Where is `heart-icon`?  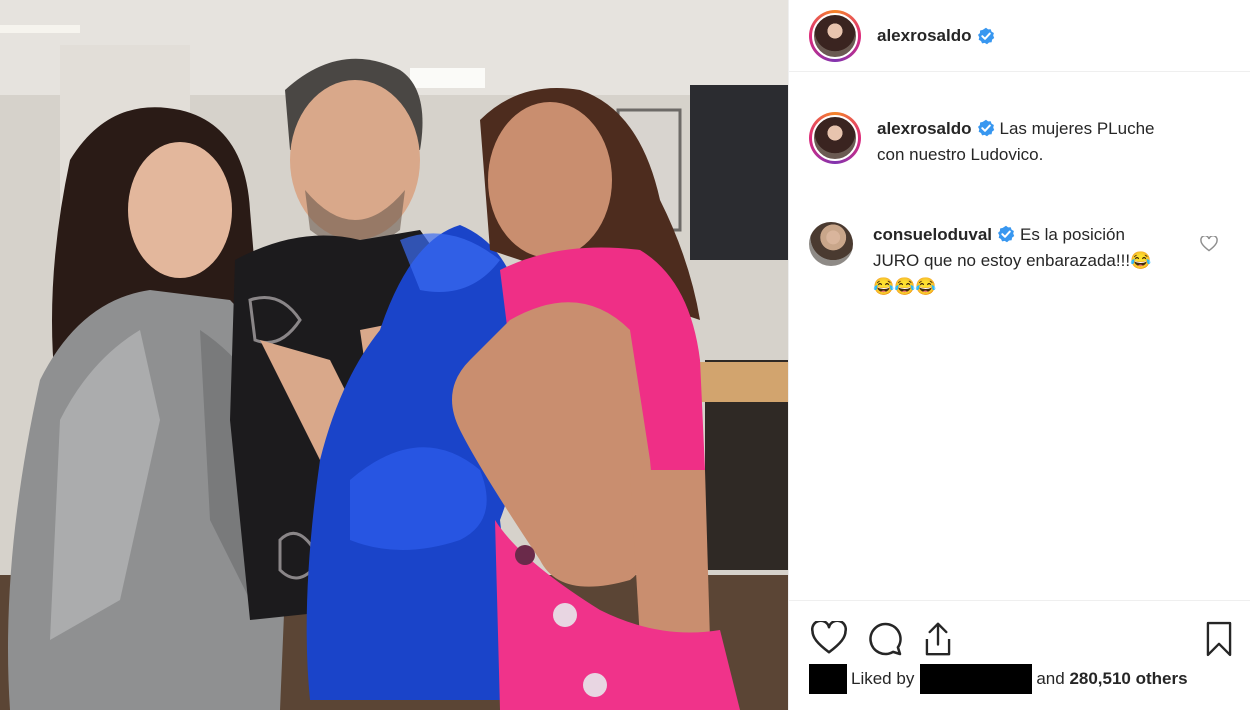
heart-icon is located at coordinates (829, 638).